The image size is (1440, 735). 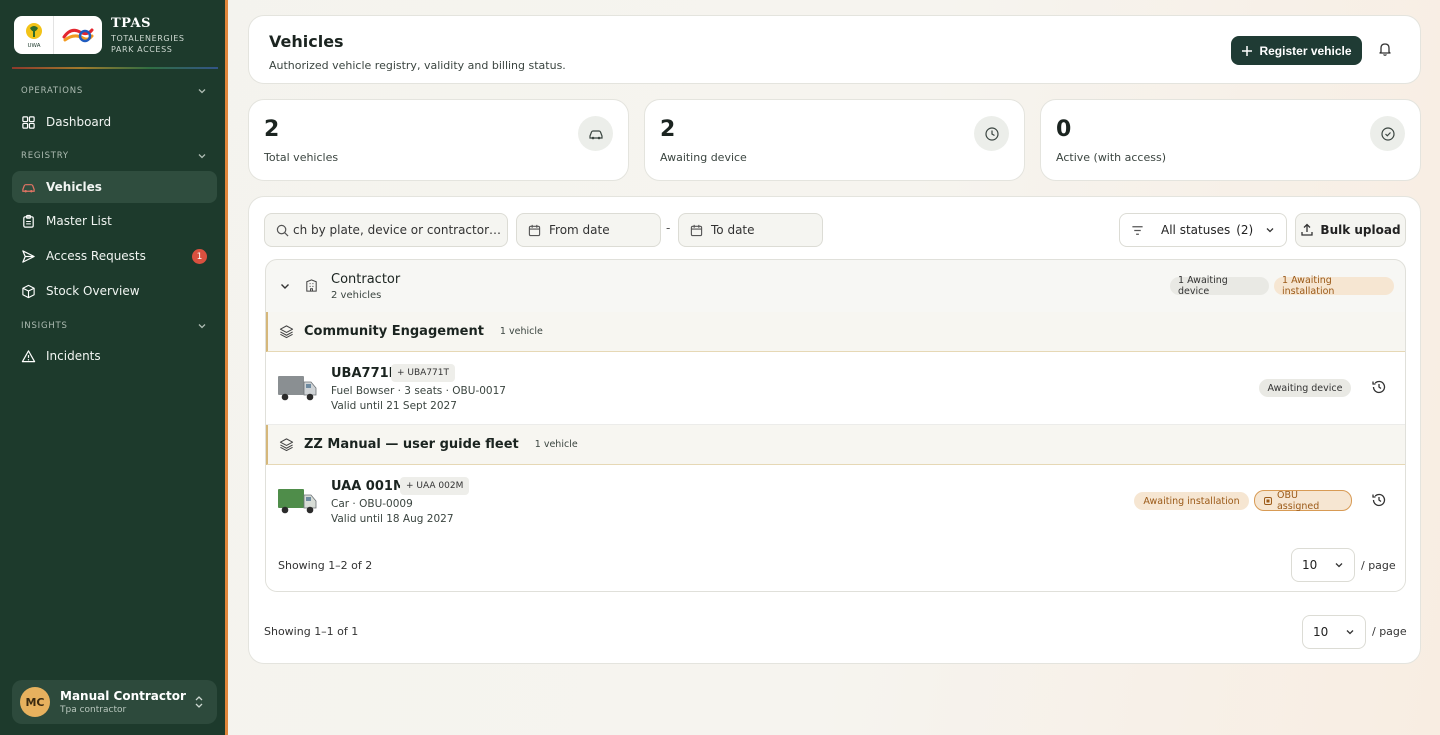 I want to click on brand-title: TPAS, so click(x=131, y=23).